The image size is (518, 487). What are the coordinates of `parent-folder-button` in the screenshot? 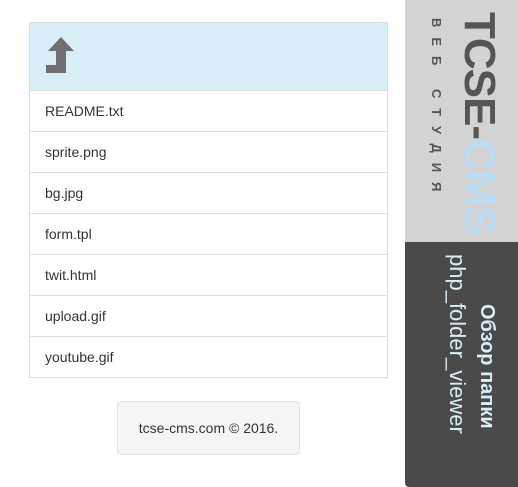 It's located at (208, 57).